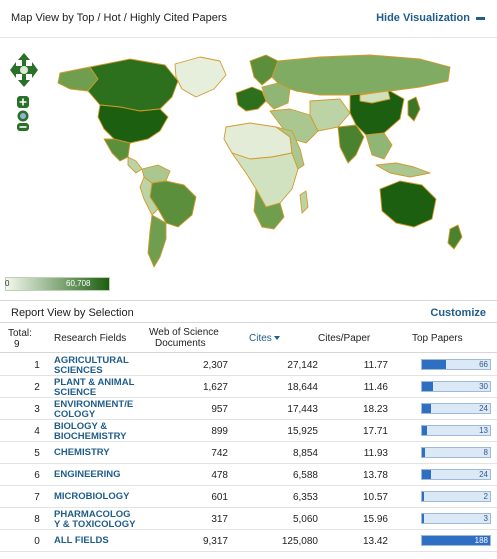 The width and height of the screenshot is (497, 559). What do you see at coordinates (219, 519) in the screenshot?
I see `documents-count: 317` at bounding box center [219, 519].